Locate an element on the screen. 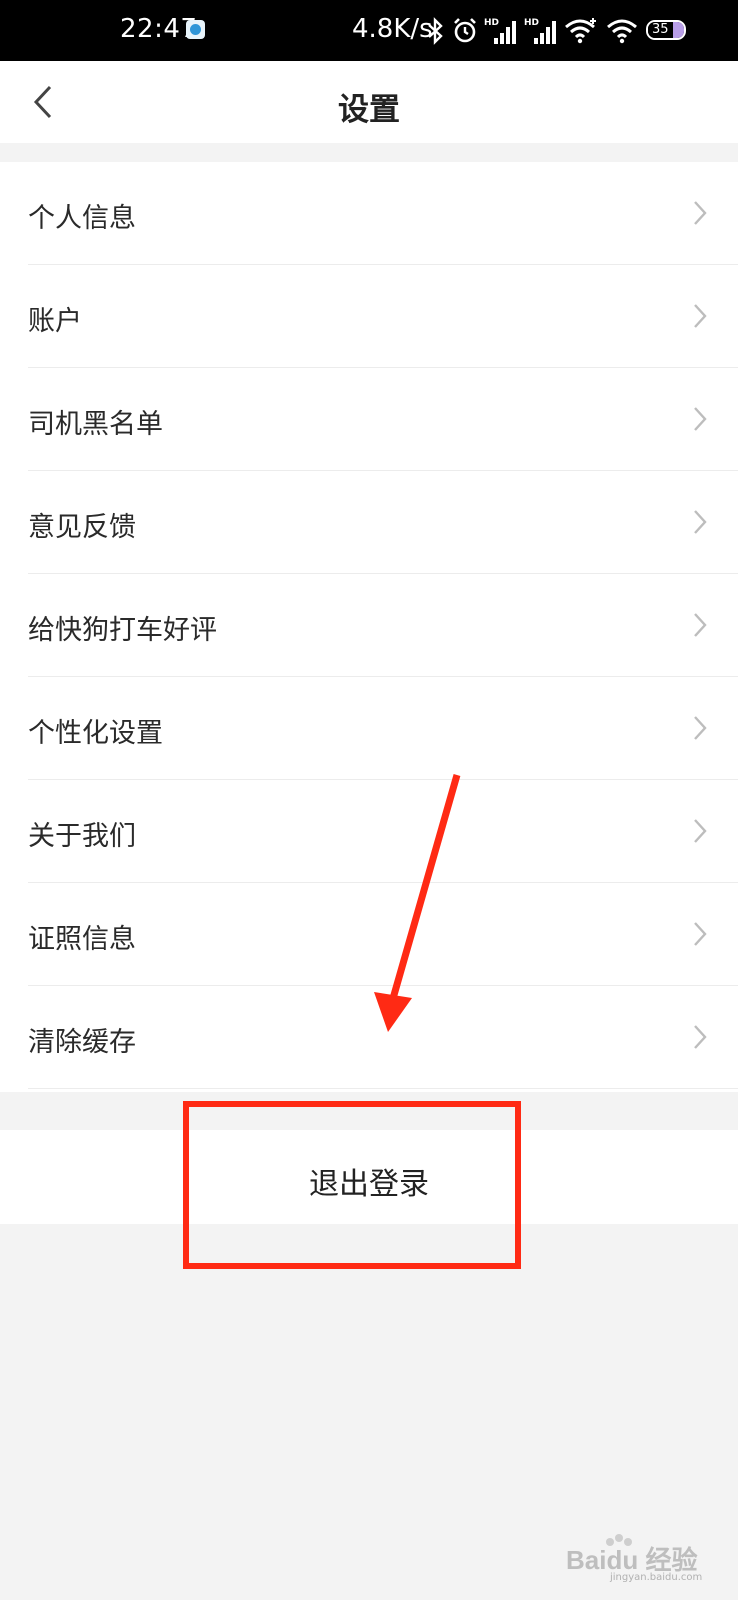 This screenshot has height=1600, width=738. status-bar: 22:47 4.8K/s HD HD 35 is located at coordinates (369, 30).